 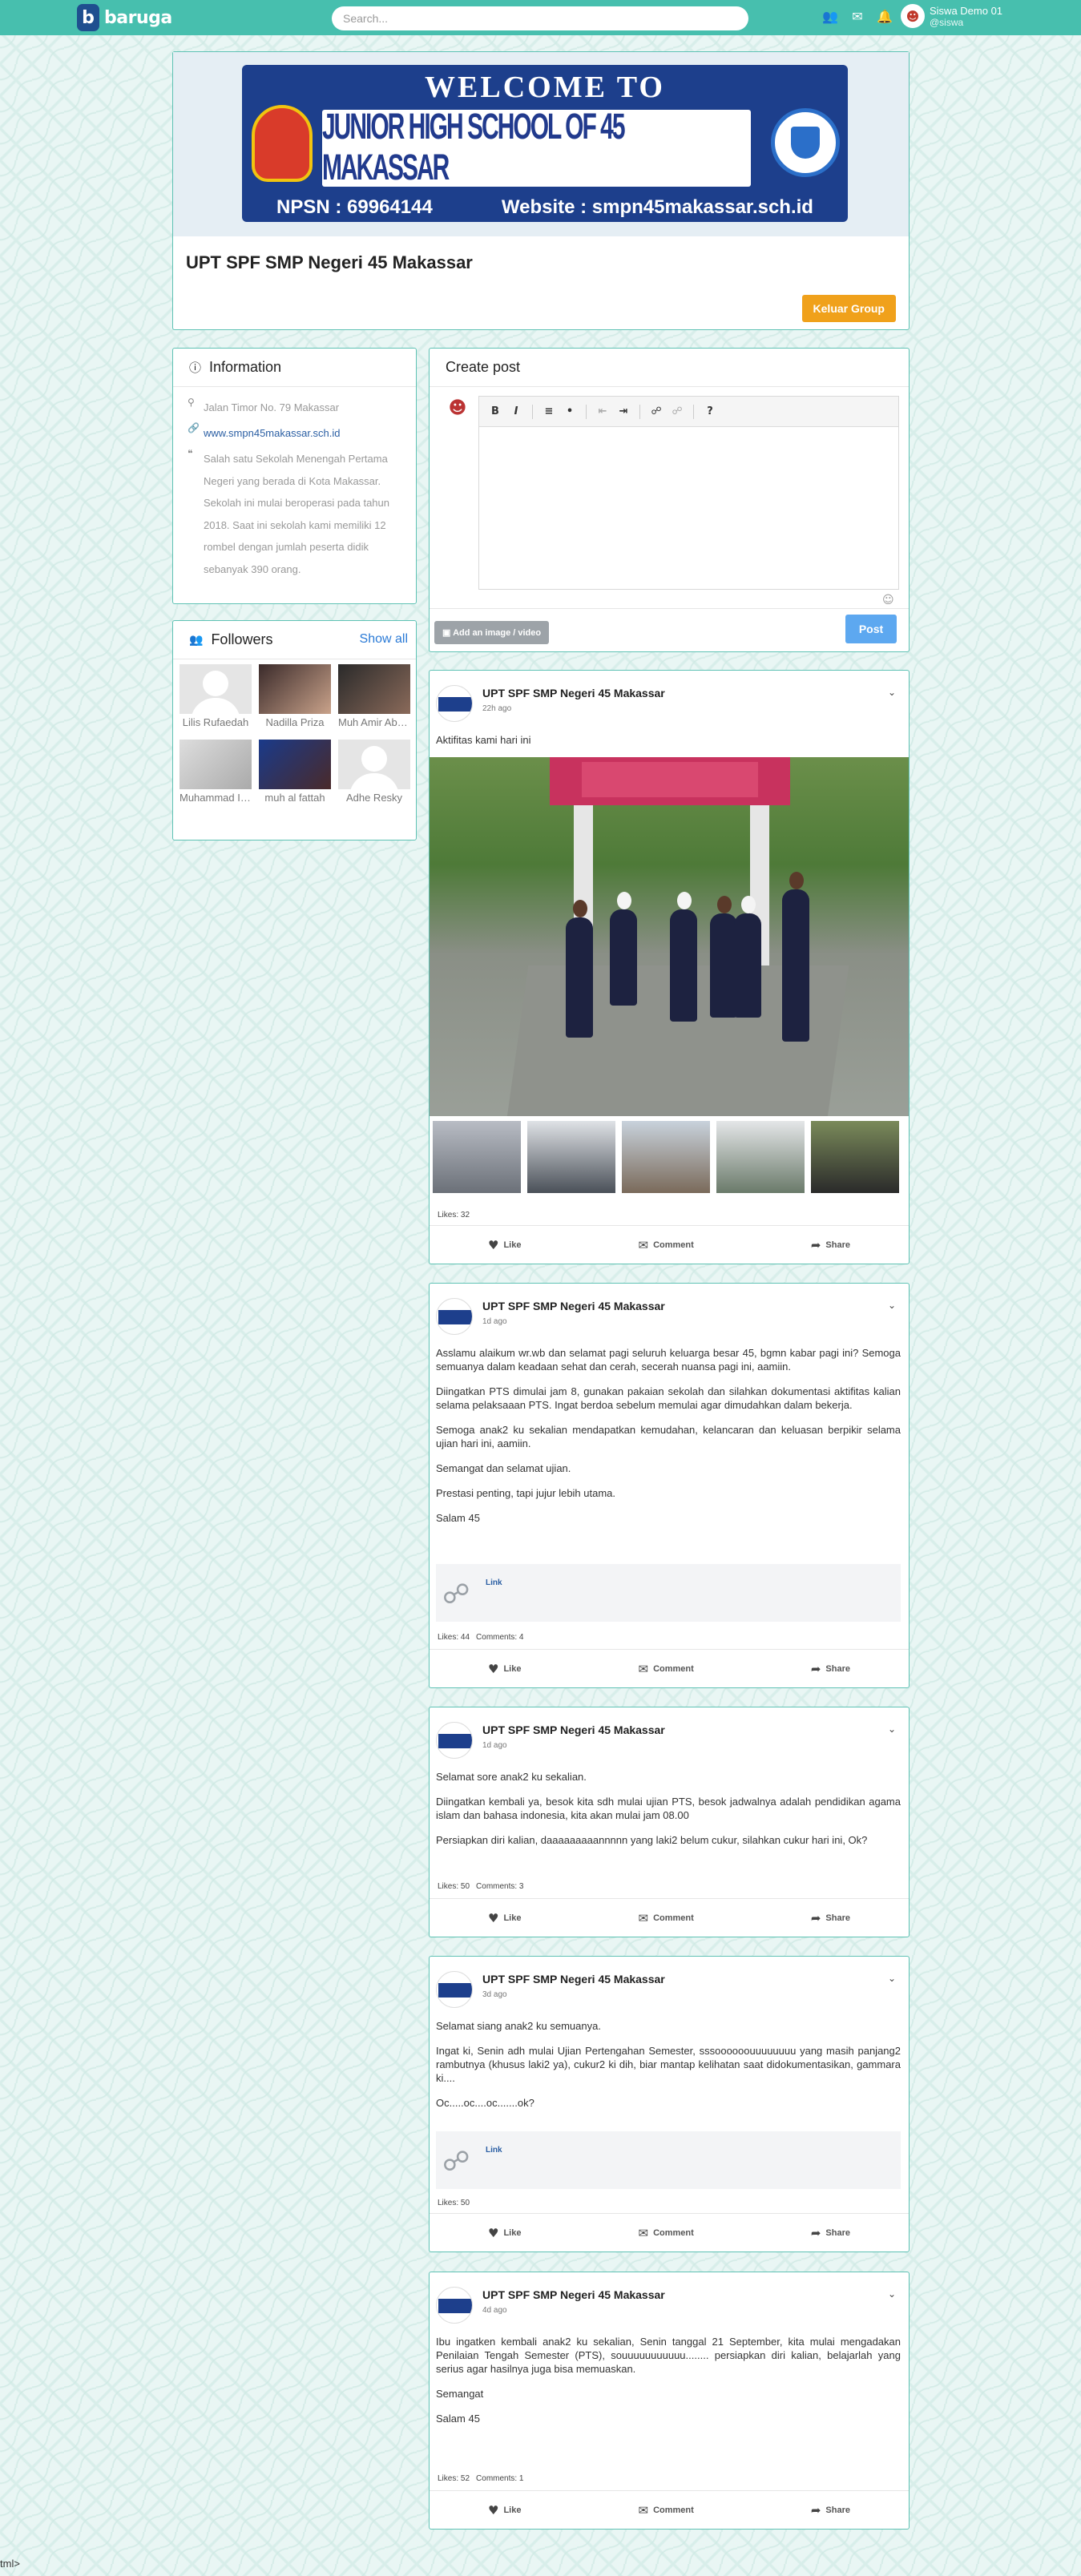 I want to click on follower-item: muh al fattah, so click(x=295, y=772).